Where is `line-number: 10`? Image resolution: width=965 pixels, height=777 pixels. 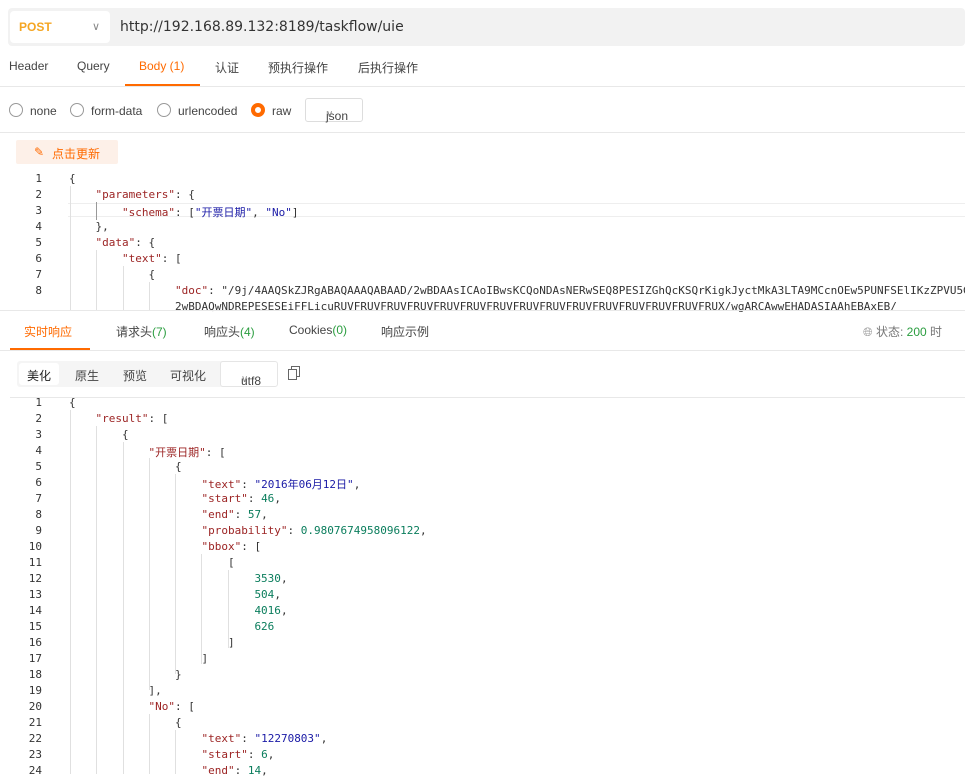 line-number: 10 is located at coordinates (35, 546).